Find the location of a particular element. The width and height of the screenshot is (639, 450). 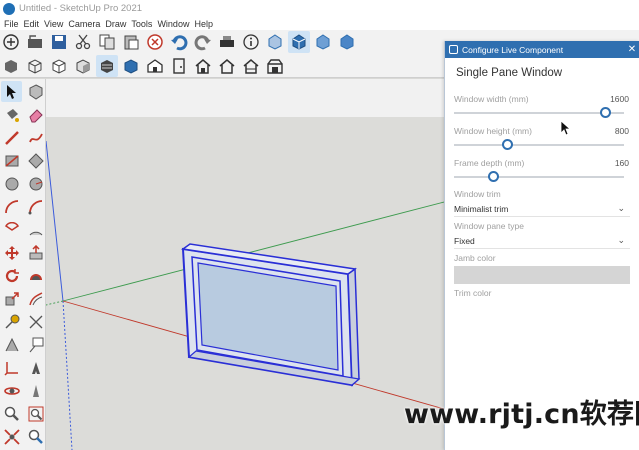

move-icon is located at coordinates (11, 252).